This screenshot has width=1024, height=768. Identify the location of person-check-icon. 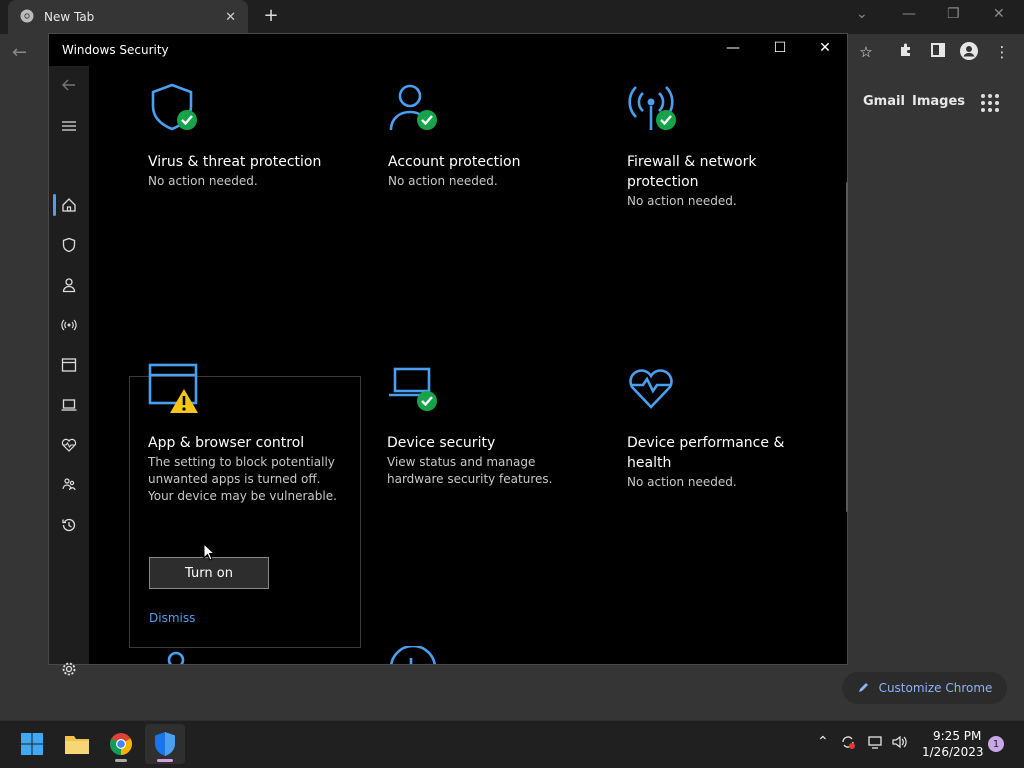
(413, 107).